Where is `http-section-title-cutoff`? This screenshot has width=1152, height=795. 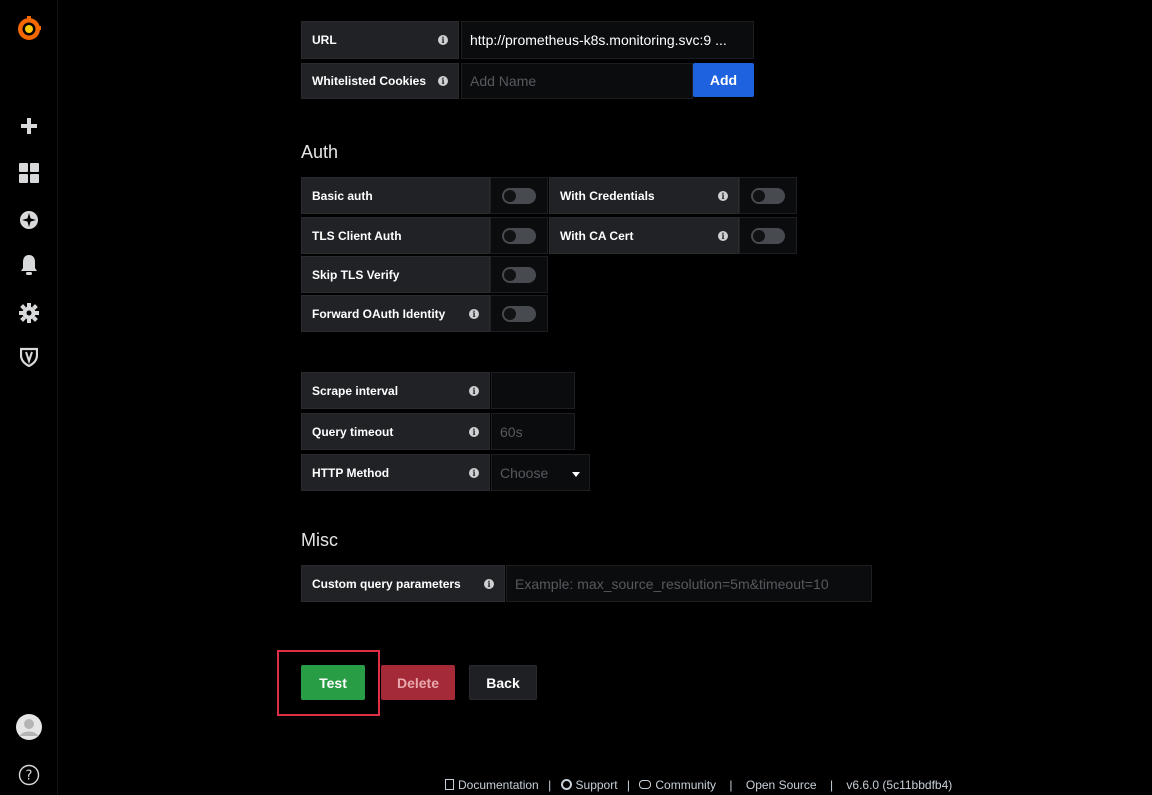
http-section-title-cutoff is located at coordinates (331, 1).